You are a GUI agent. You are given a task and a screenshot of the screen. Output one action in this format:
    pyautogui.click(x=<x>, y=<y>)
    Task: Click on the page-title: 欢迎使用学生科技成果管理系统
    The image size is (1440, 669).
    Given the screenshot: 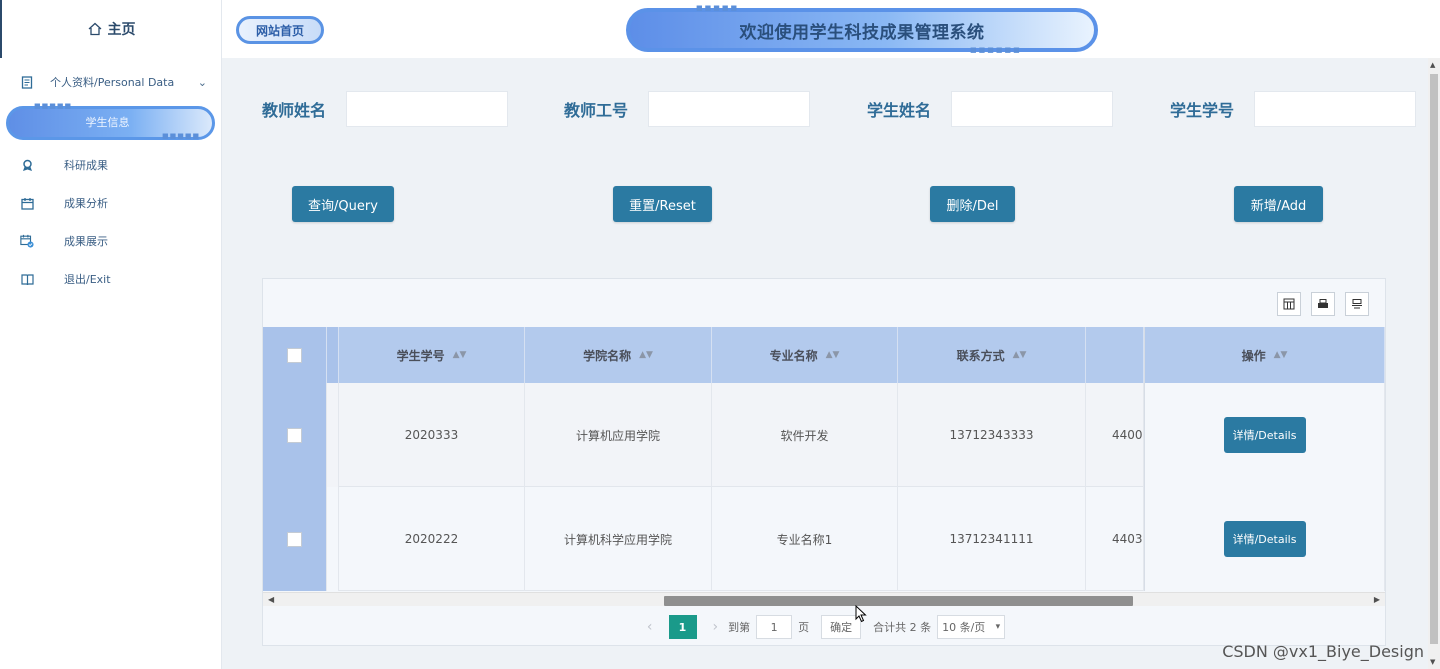 What is the action you would take?
    pyautogui.click(x=862, y=32)
    